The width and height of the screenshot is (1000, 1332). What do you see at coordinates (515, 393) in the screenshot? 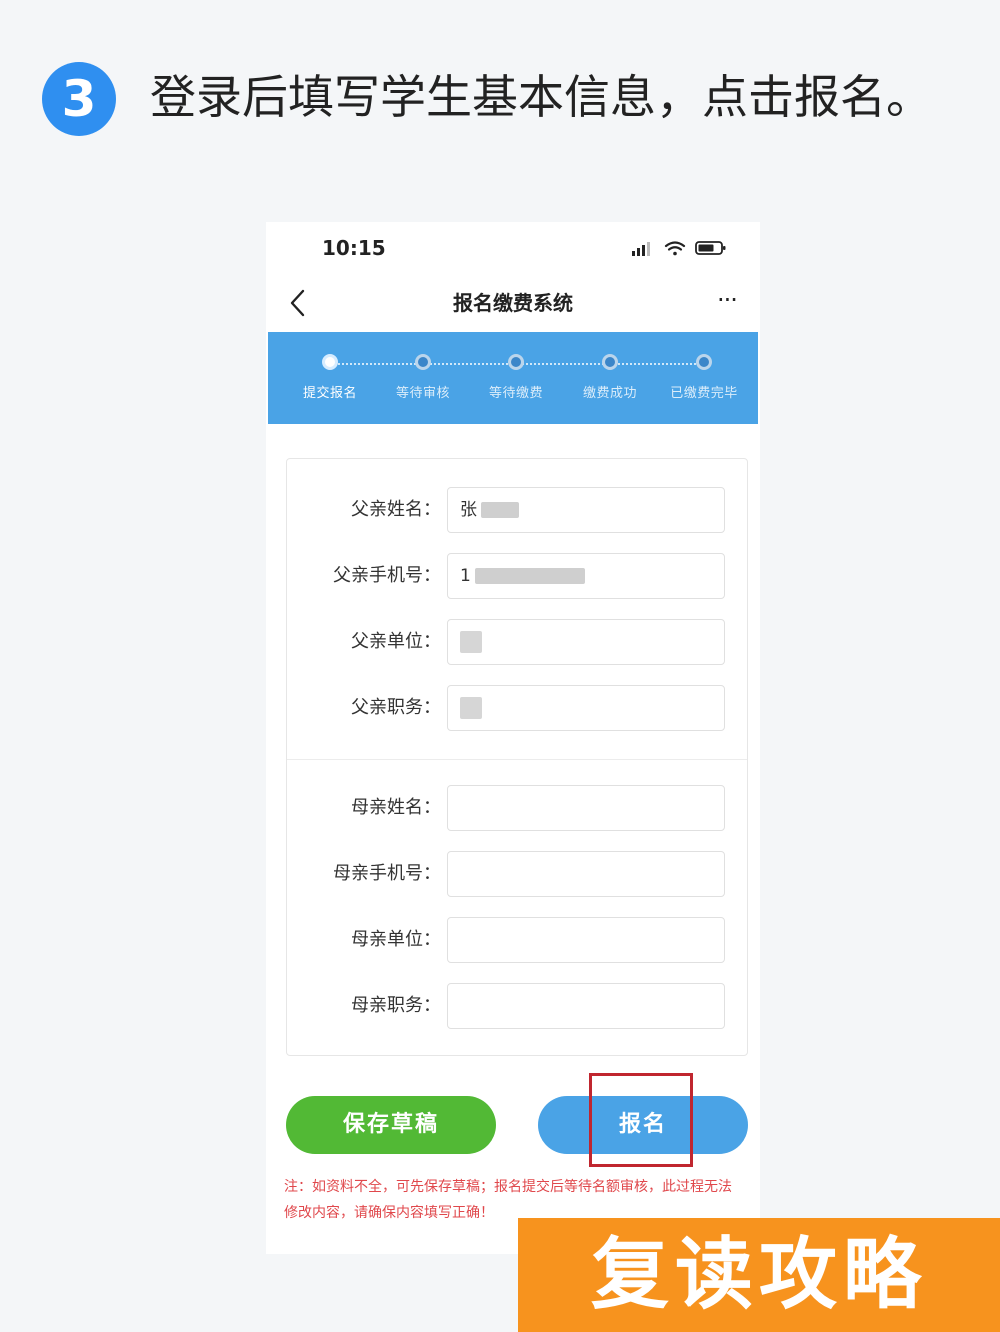
I see `progress-step-label: 等待缴费` at bounding box center [515, 393].